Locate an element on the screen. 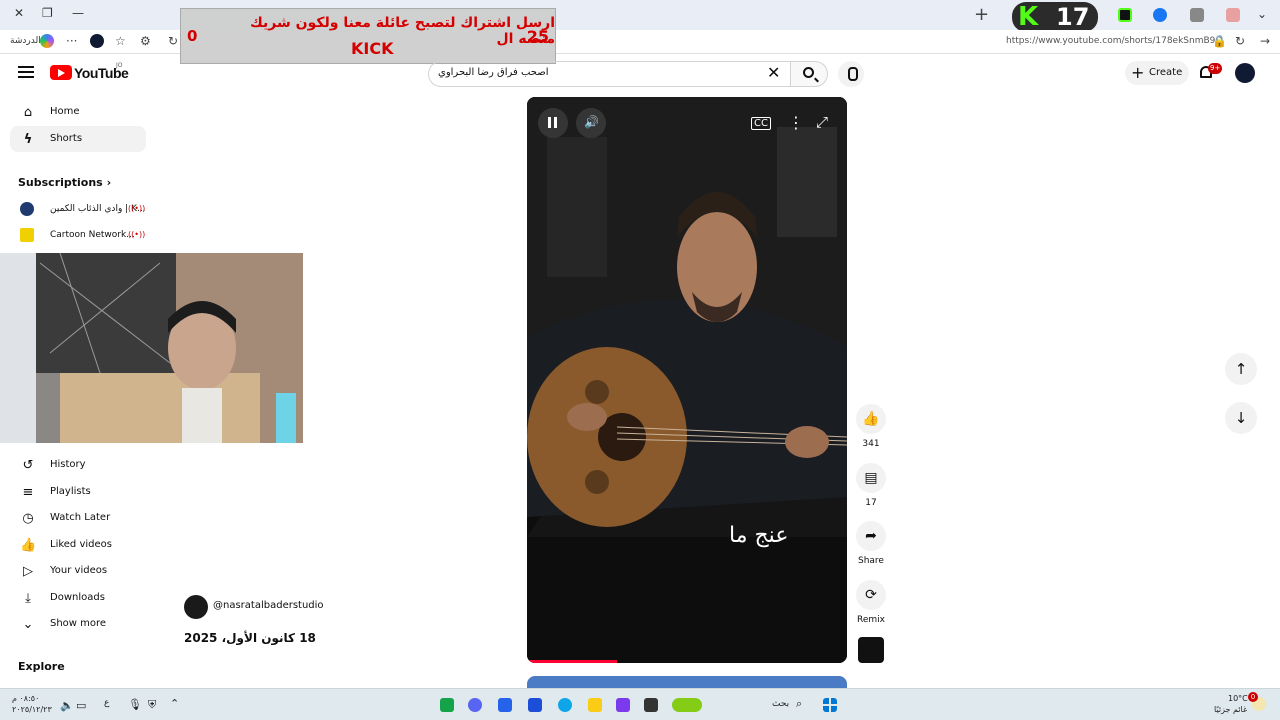 The height and width of the screenshot is (720, 1280). search-button is located at coordinates (809, 74).